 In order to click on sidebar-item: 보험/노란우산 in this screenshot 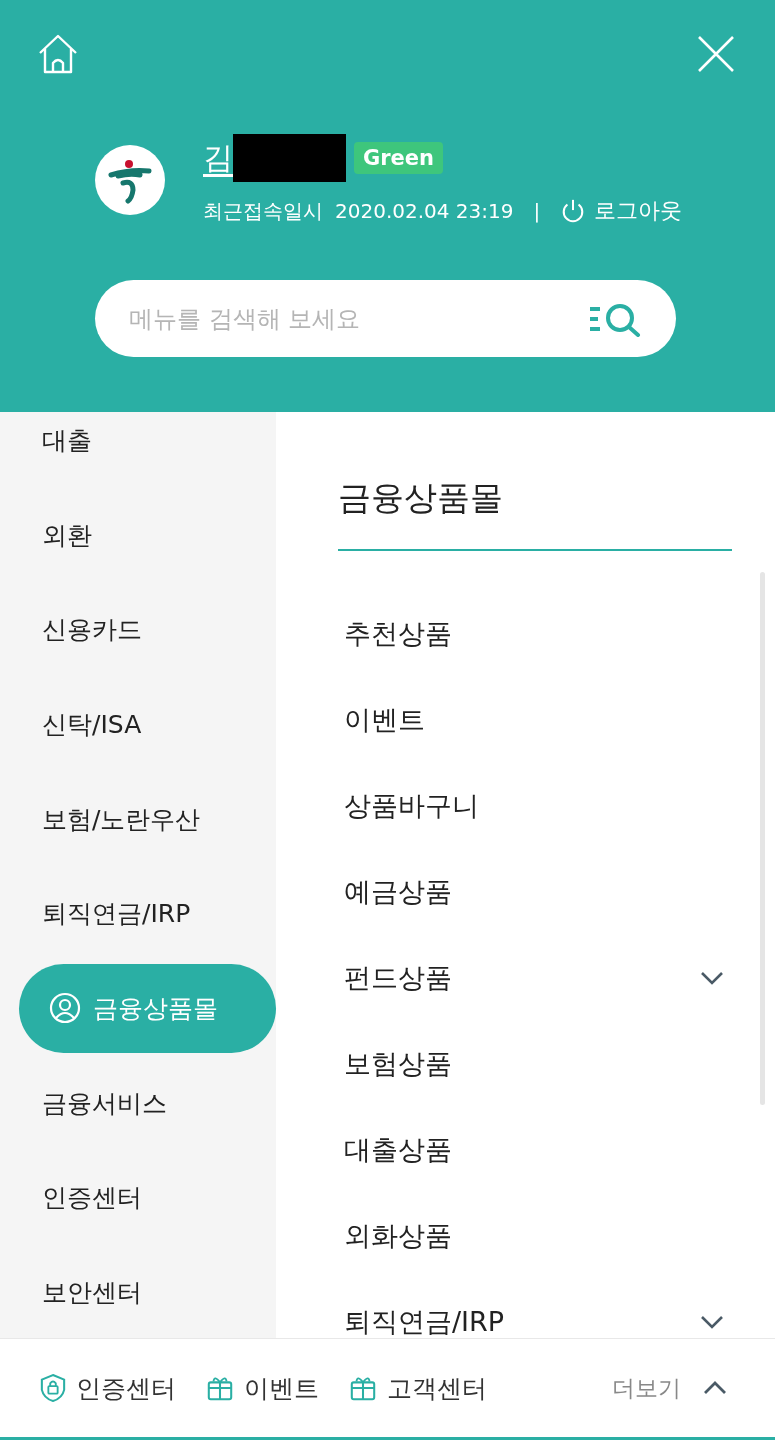, I will do `click(100, 819)`.